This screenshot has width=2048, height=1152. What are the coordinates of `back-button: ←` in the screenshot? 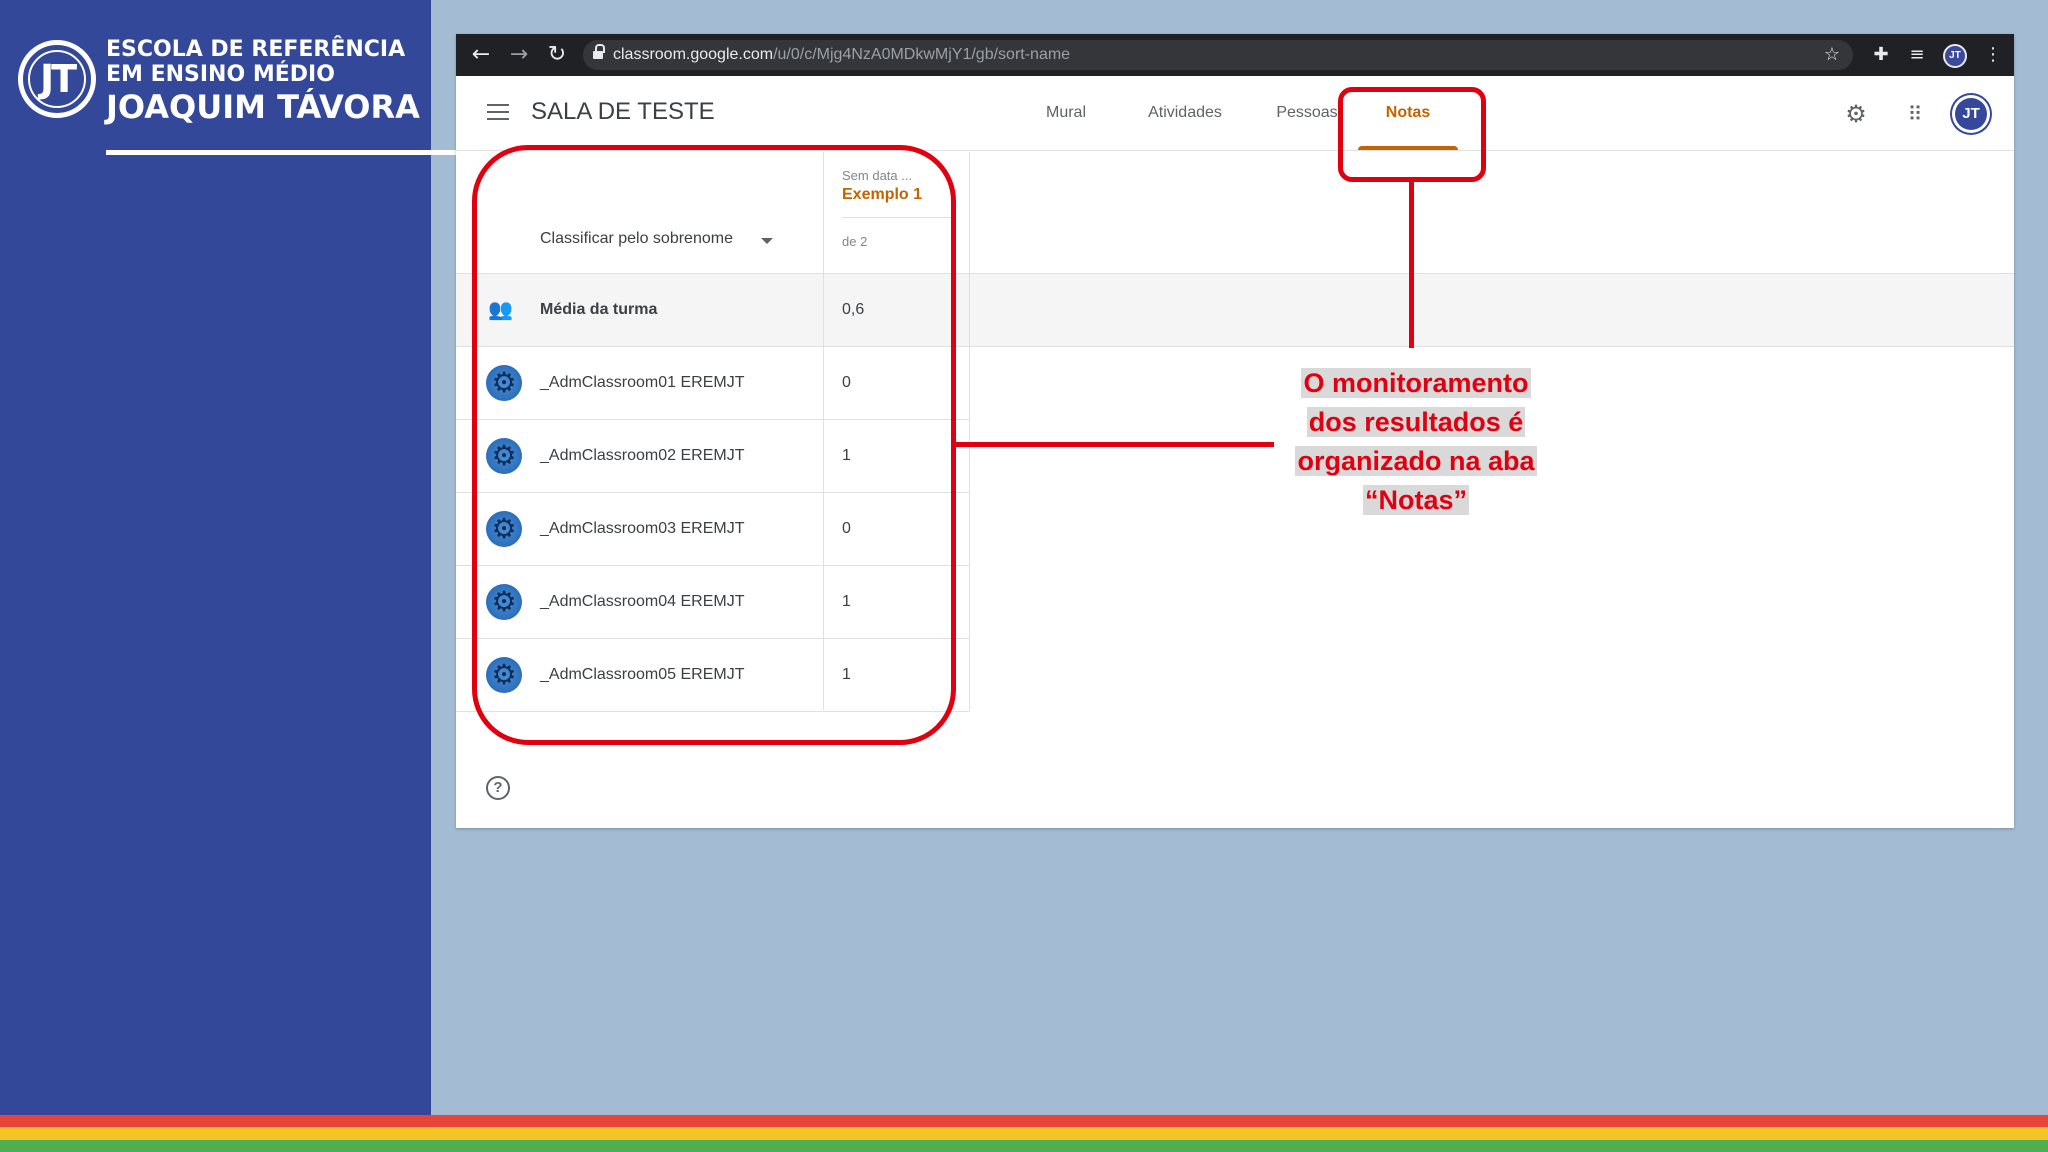 It's located at (481, 55).